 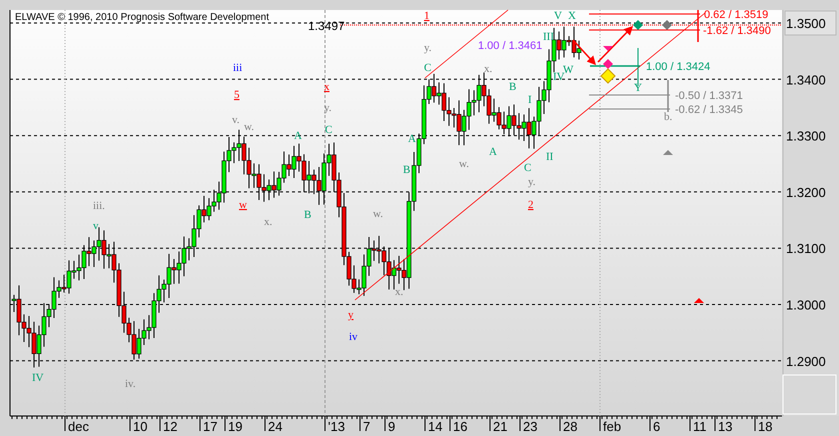 What do you see at coordinates (725, 426) in the screenshot?
I see `date-label: 13` at bounding box center [725, 426].